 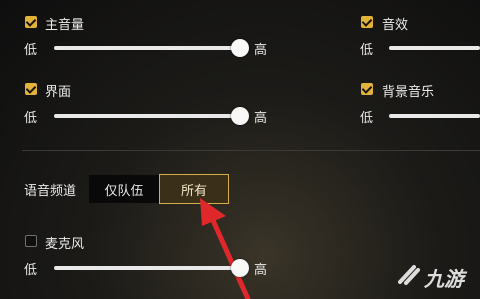 I want to click on microphone-min-label: 低, so click(x=31, y=270).